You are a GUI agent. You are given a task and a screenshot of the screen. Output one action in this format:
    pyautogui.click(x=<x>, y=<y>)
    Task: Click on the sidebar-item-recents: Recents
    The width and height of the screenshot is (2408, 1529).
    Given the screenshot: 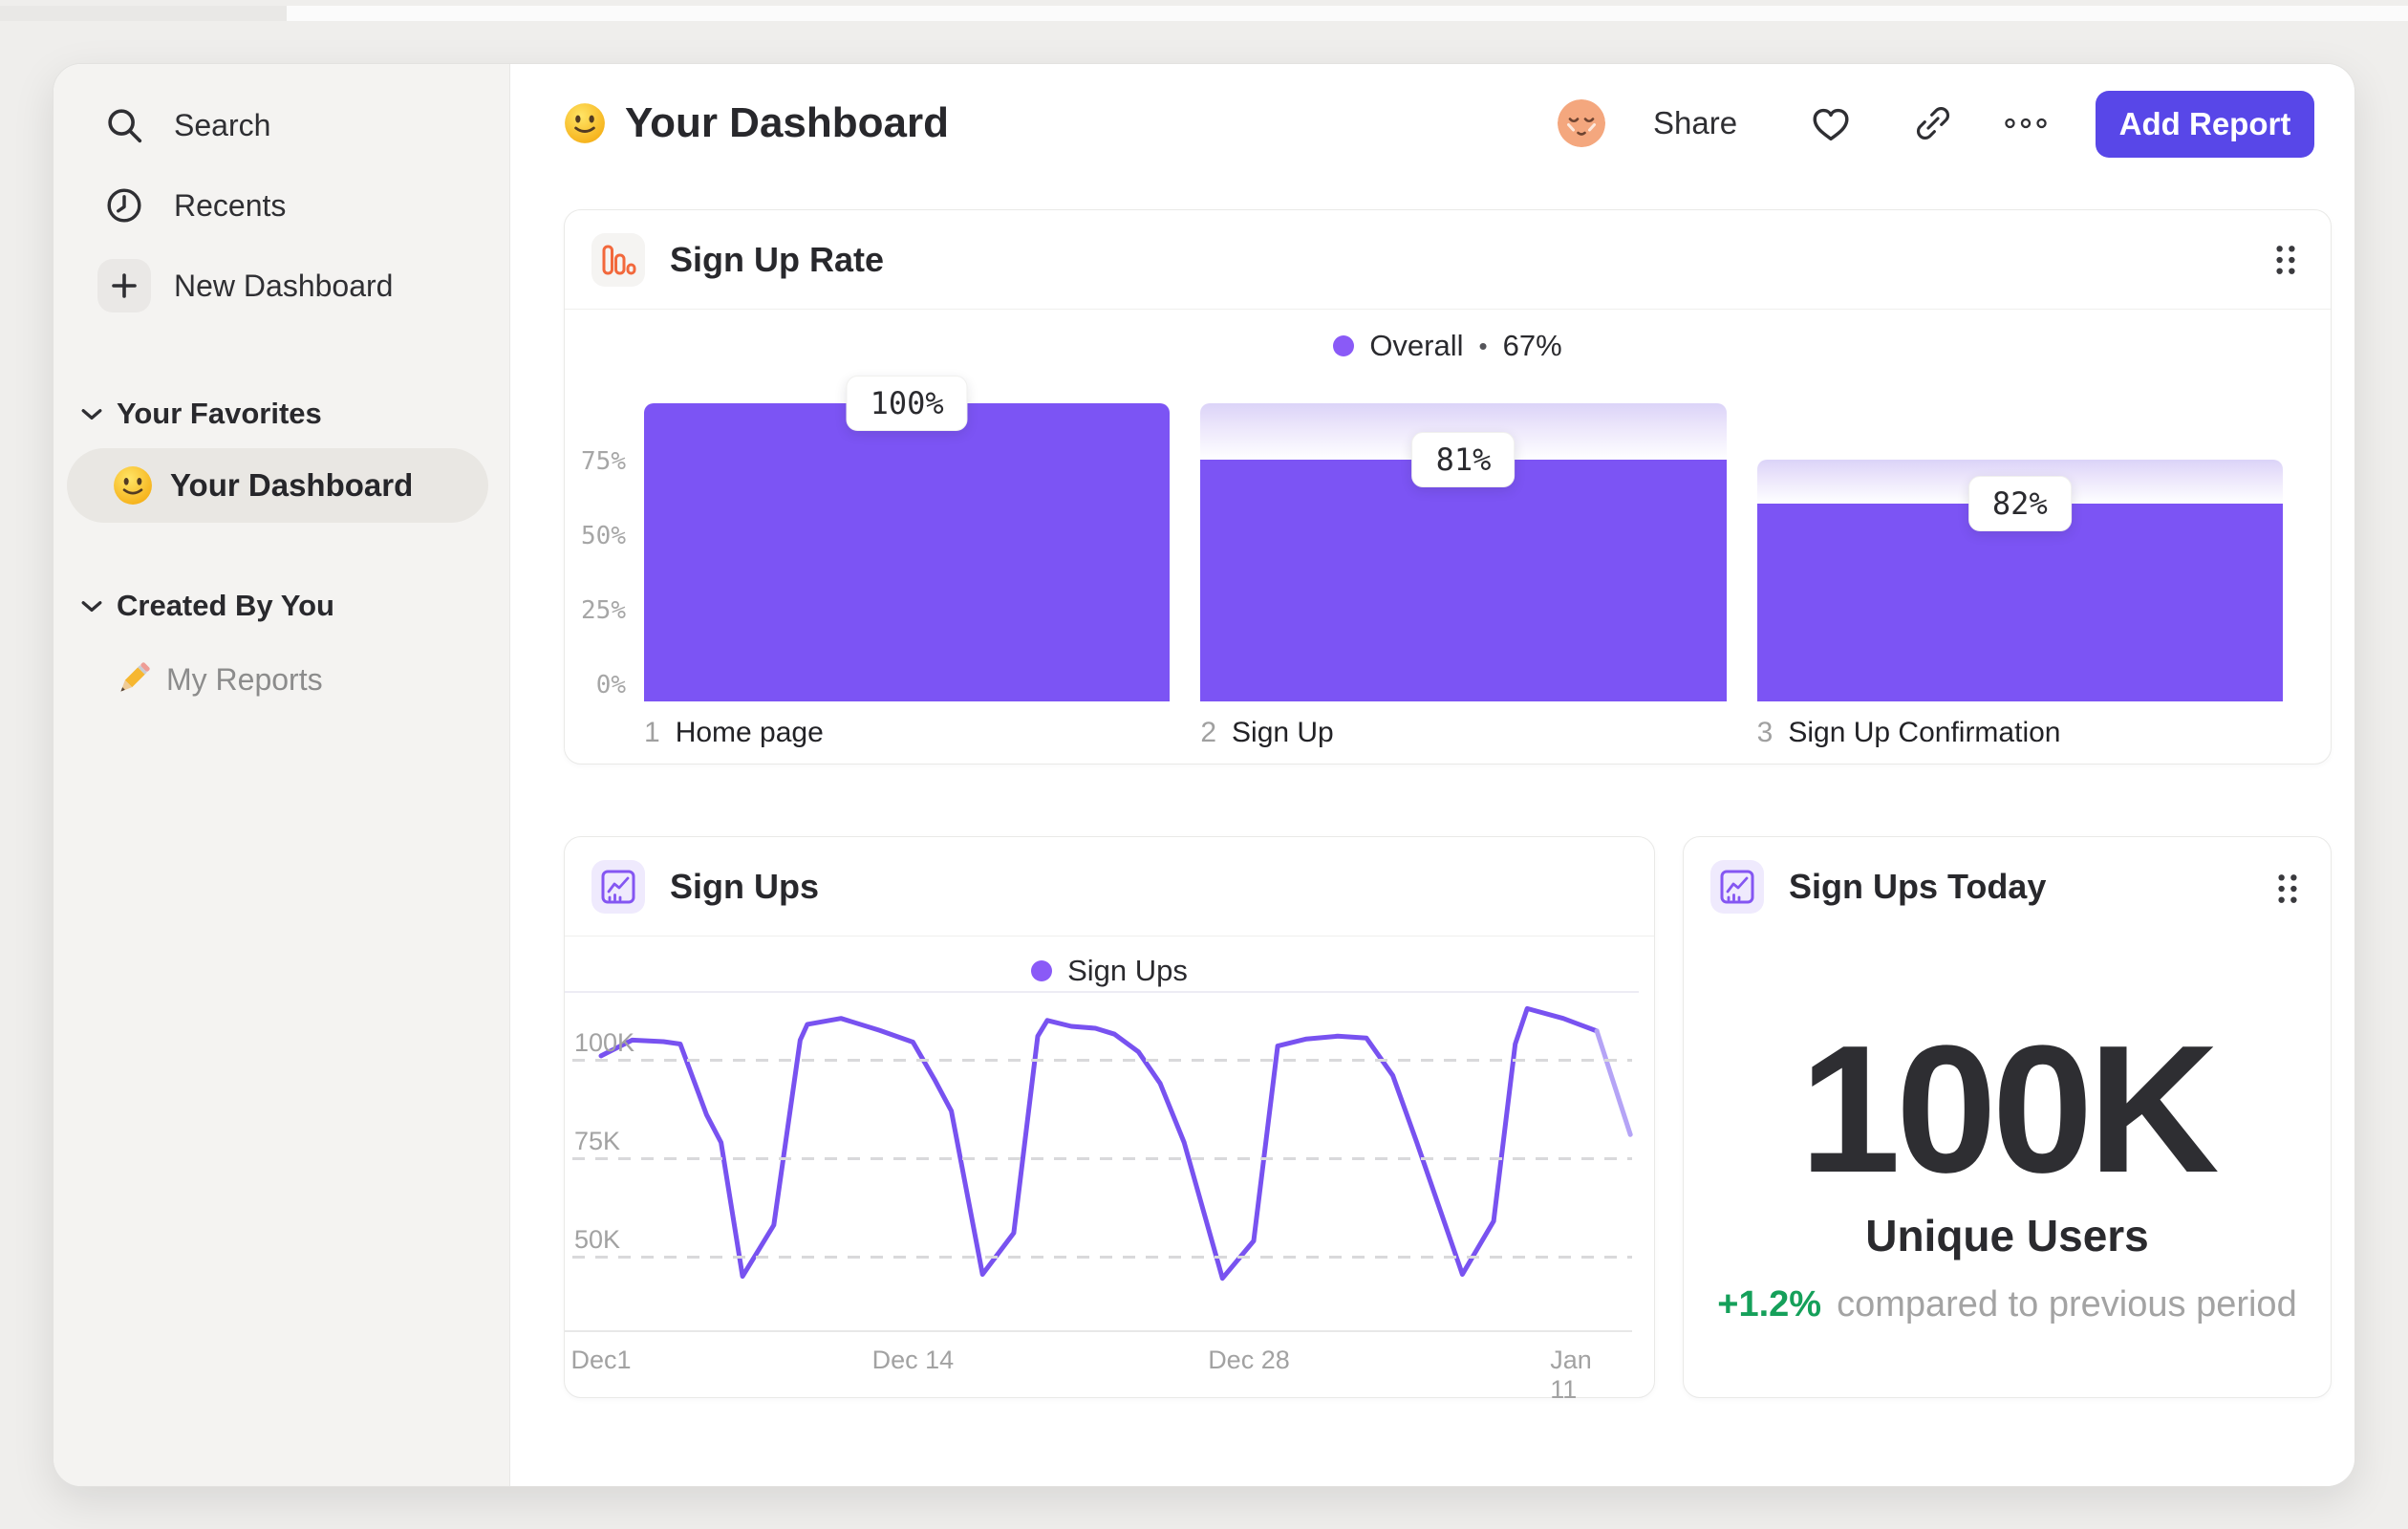 What is the action you would take?
    pyautogui.click(x=192, y=205)
    